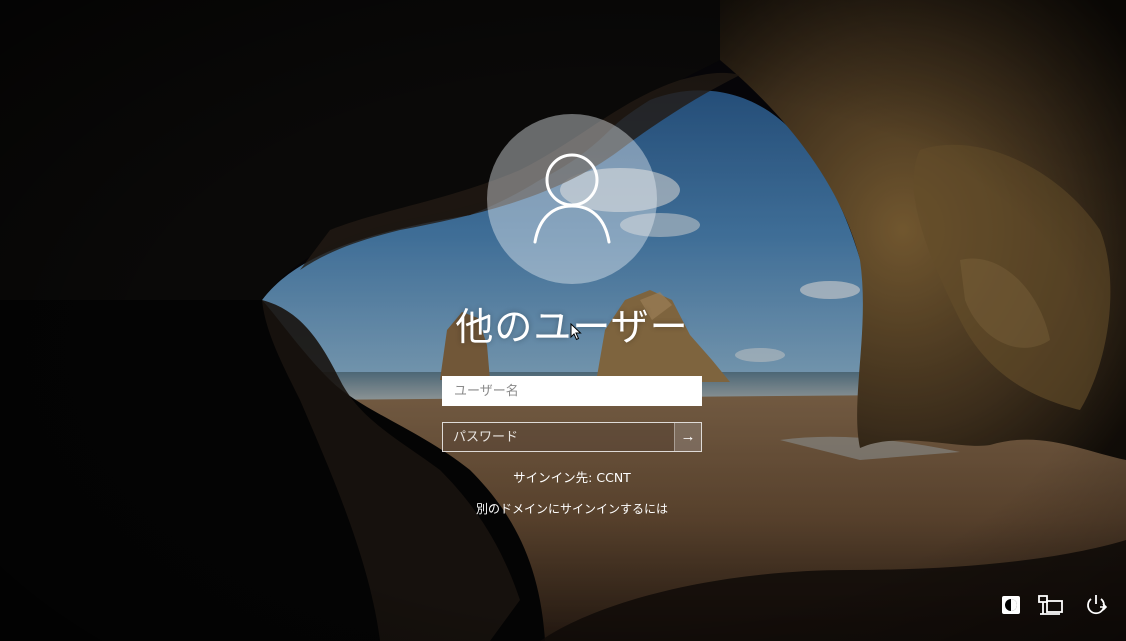 This screenshot has height=641, width=1126. What do you see at coordinates (559, 437) in the screenshot?
I see `password-input` at bounding box center [559, 437].